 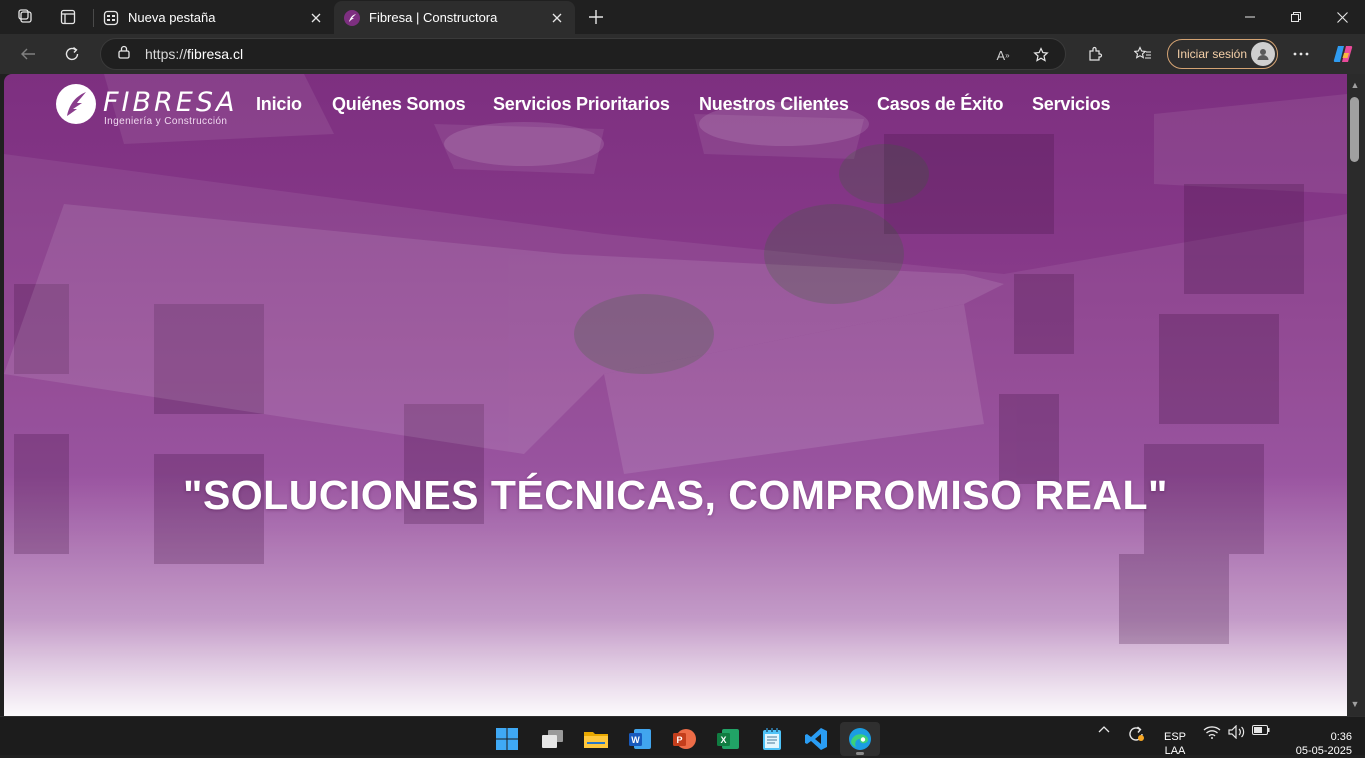 I want to click on extensions-icon, so click(x=1095, y=54).